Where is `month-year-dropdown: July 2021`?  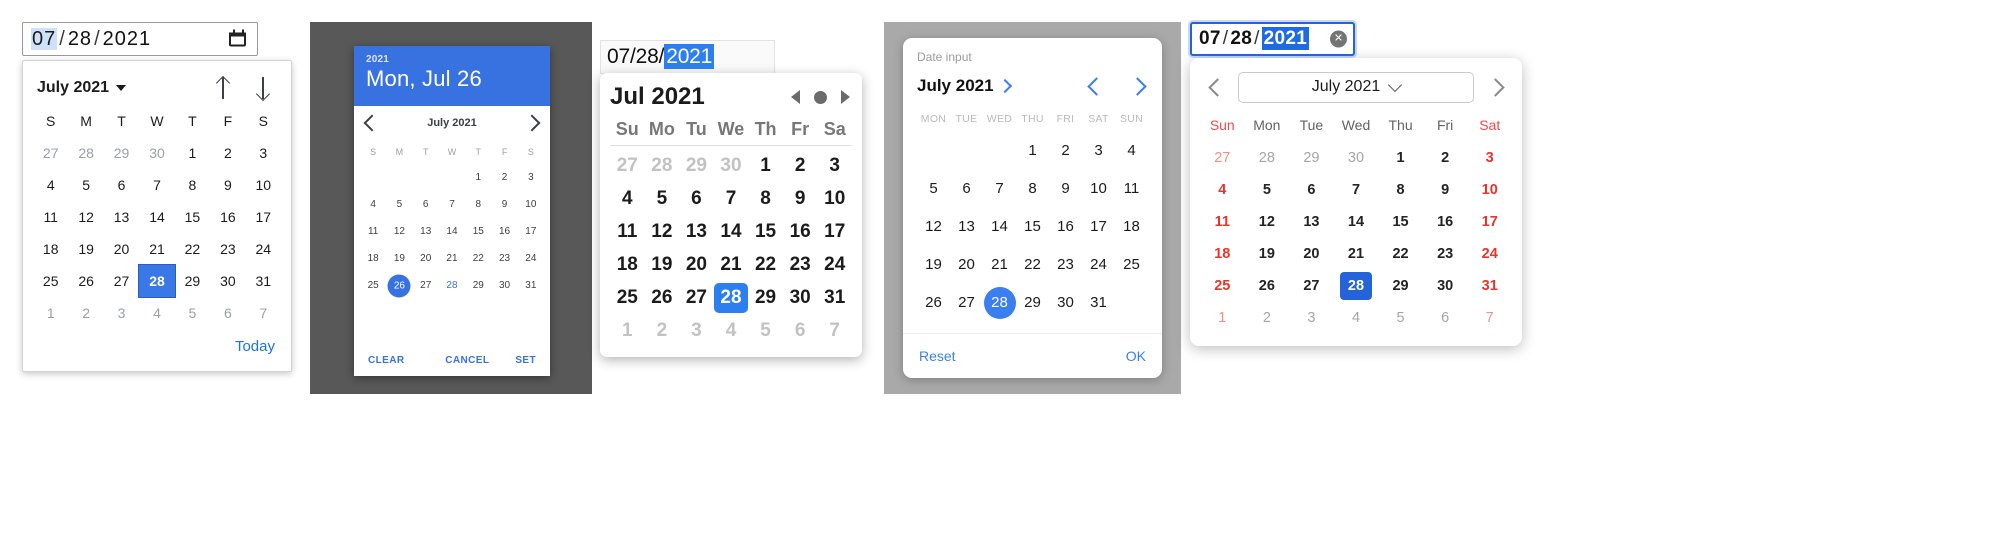
month-year-dropdown: July 2021 is located at coordinates (1356, 87).